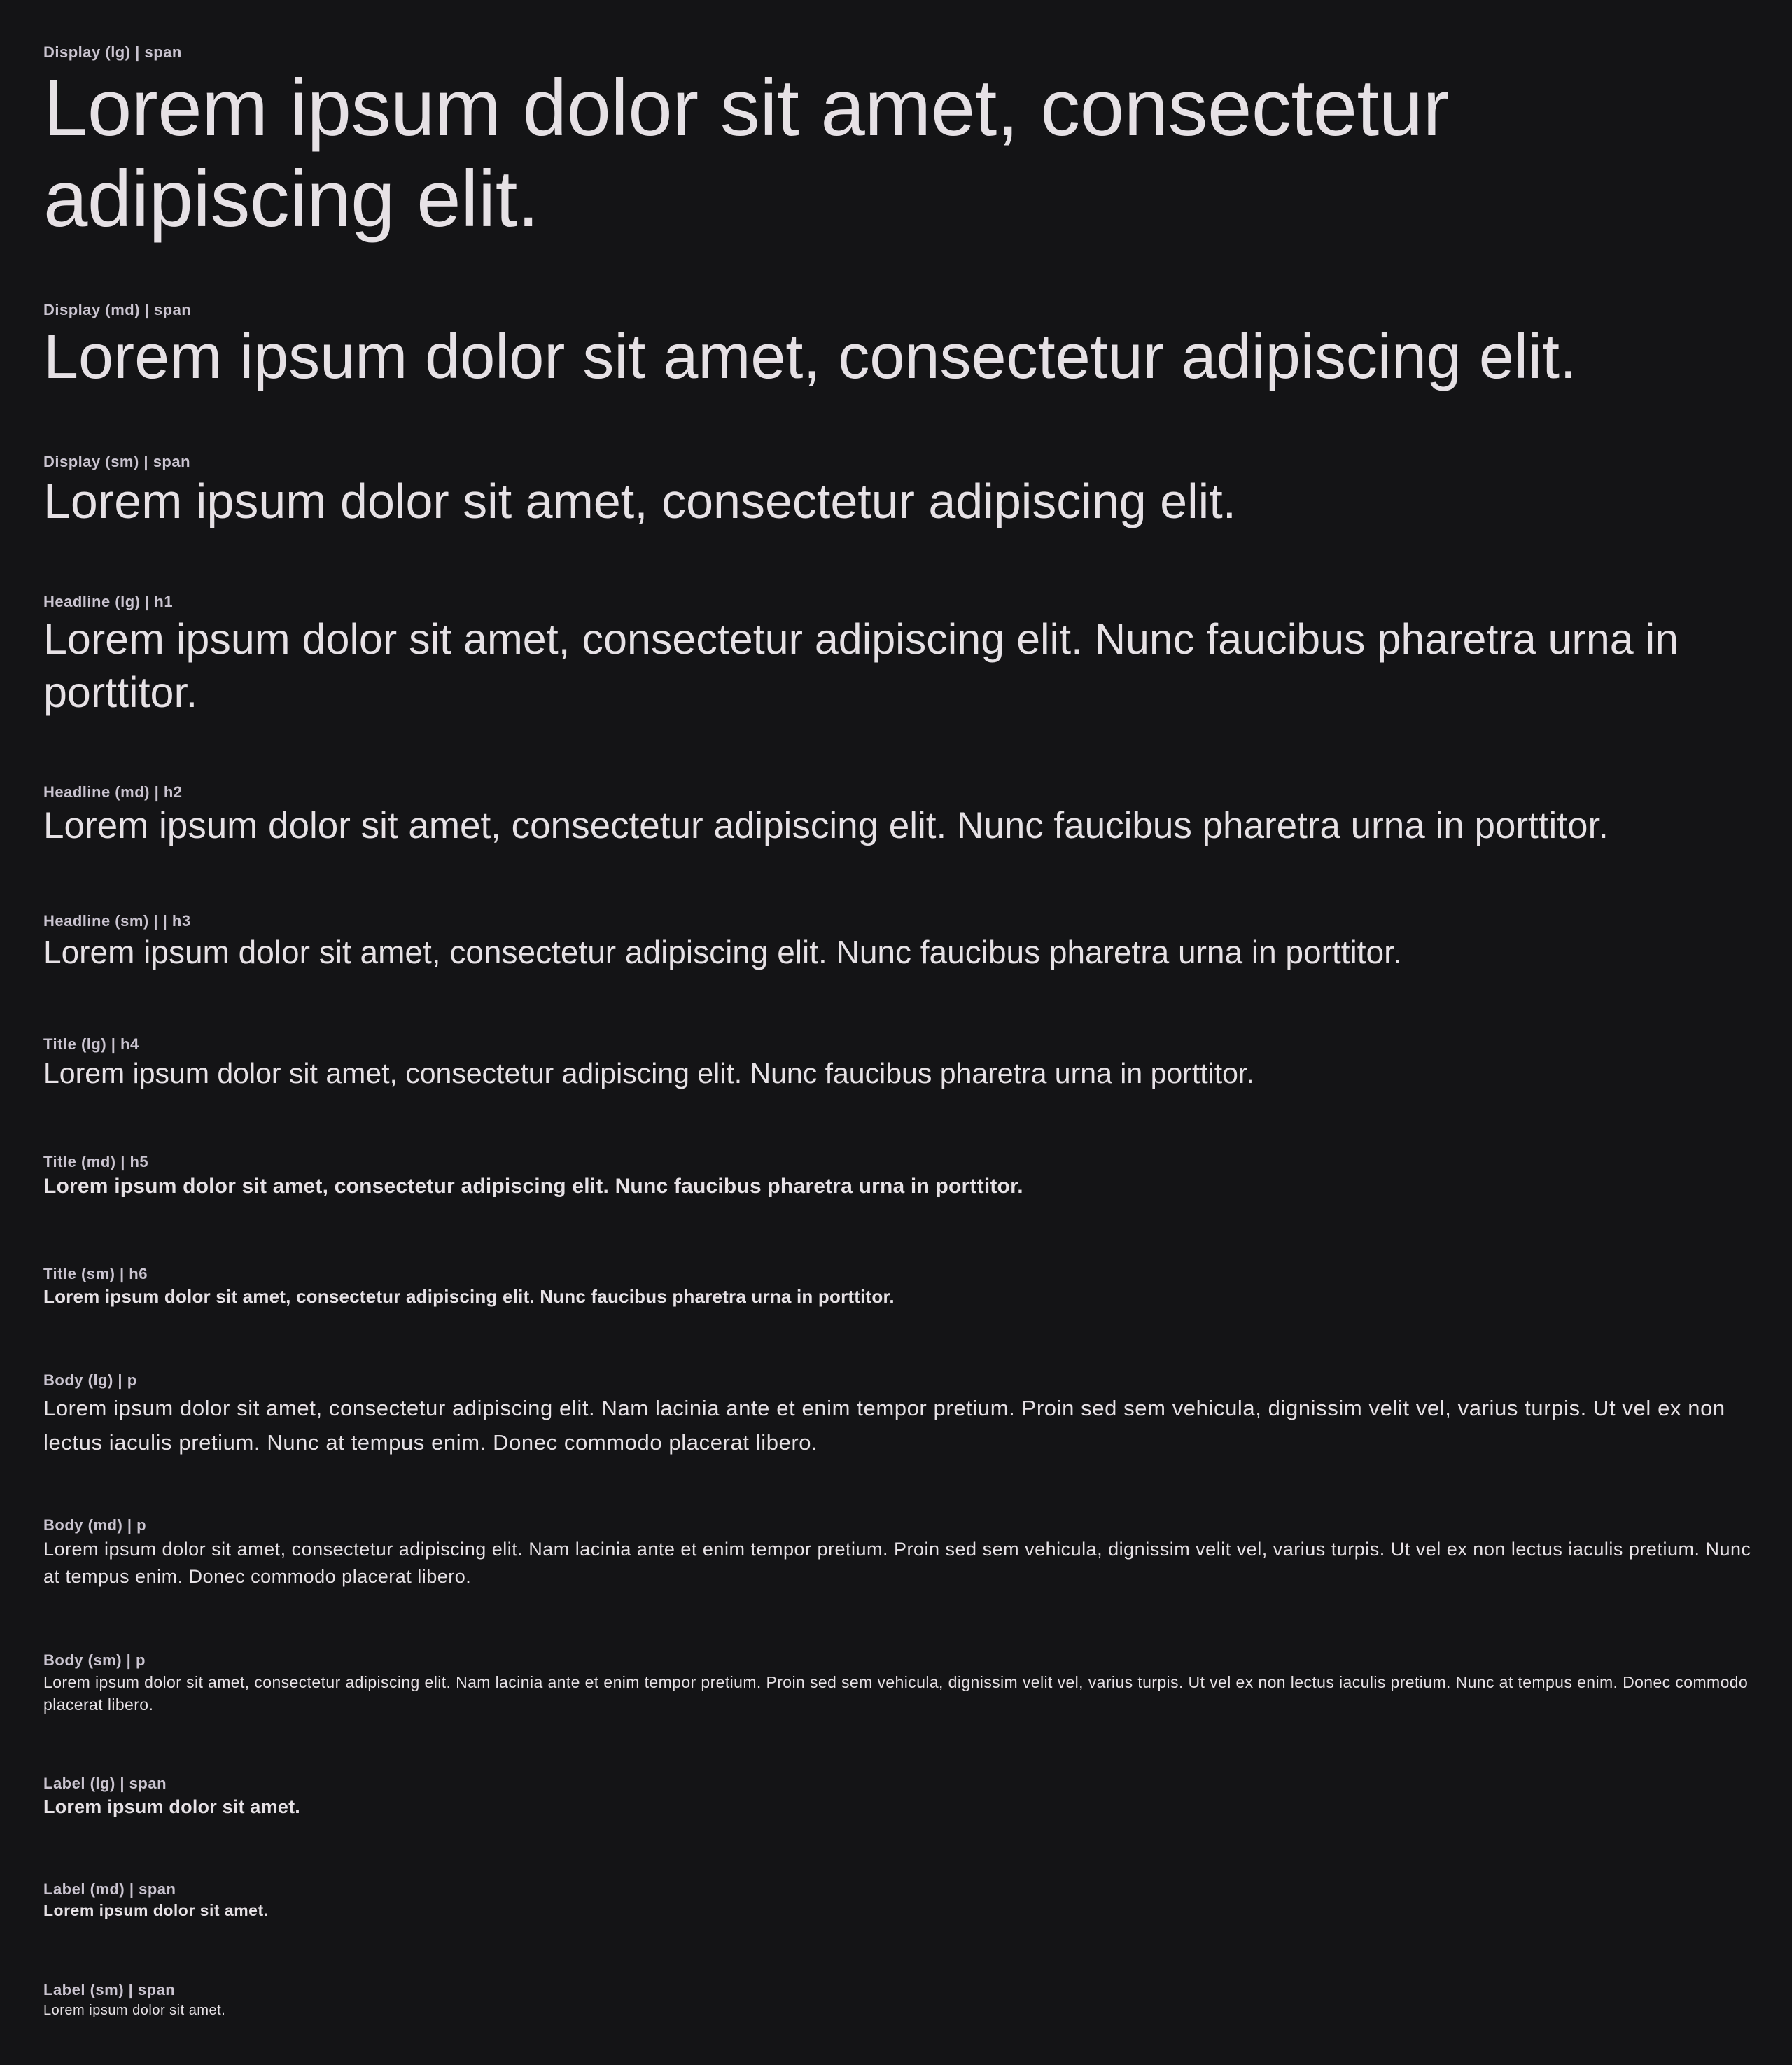  What do you see at coordinates (95, 1525) in the screenshot?
I see `specimen-tag: Body (md) | p` at bounding box center [95, 1525].